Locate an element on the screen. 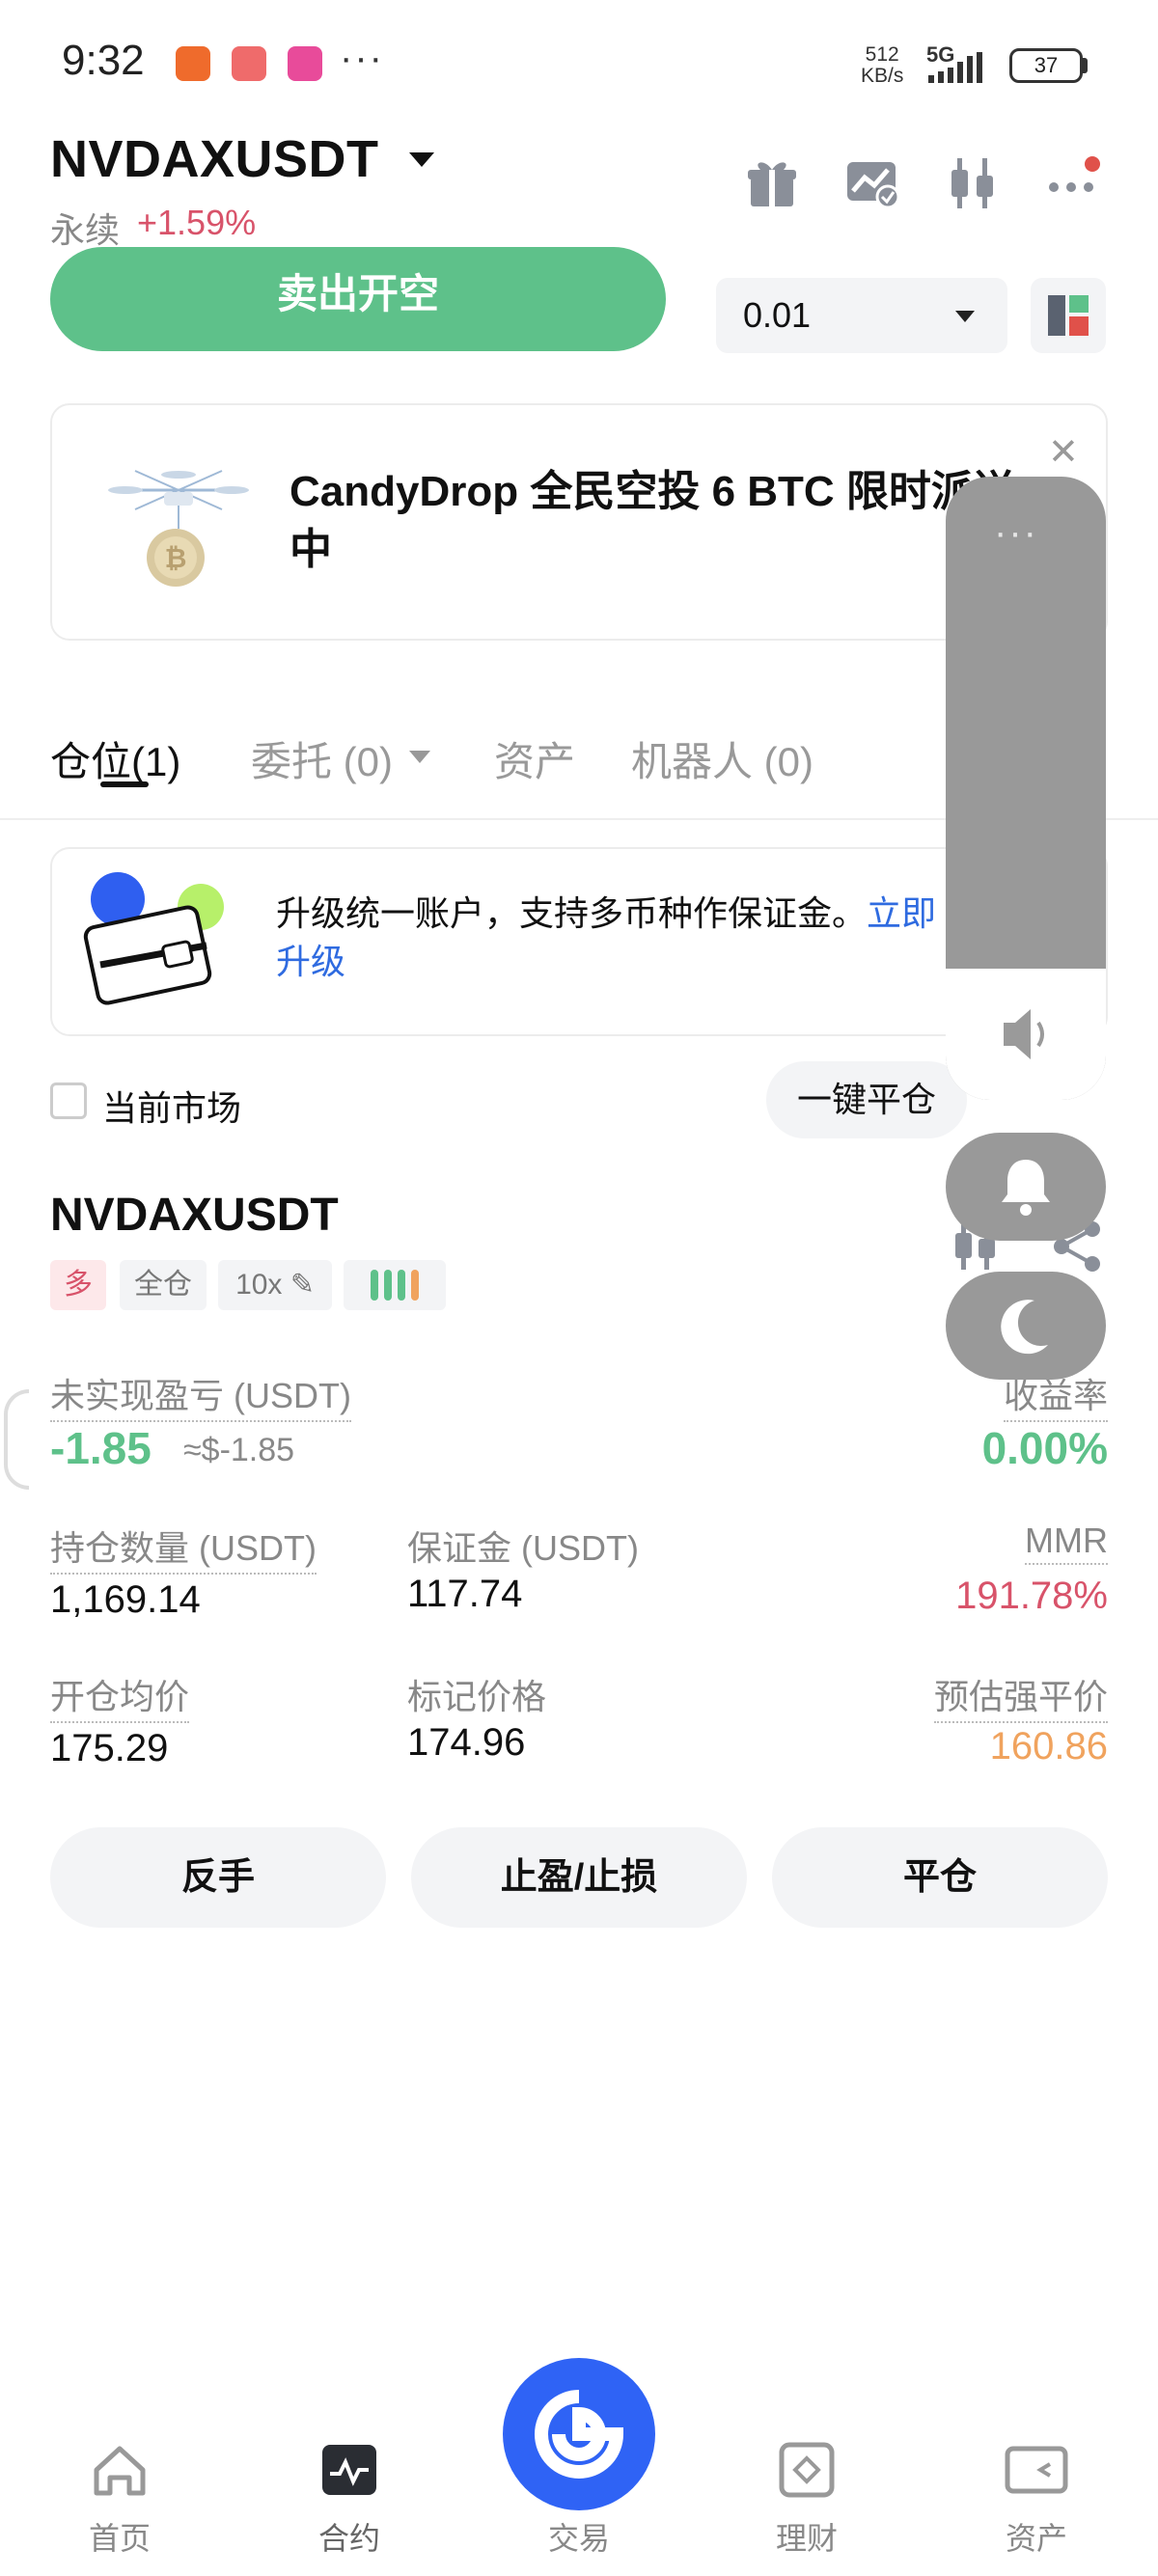 This screenshot has width=1158, height=2576. speaker-icon is located at coordinates (1024, 1034).